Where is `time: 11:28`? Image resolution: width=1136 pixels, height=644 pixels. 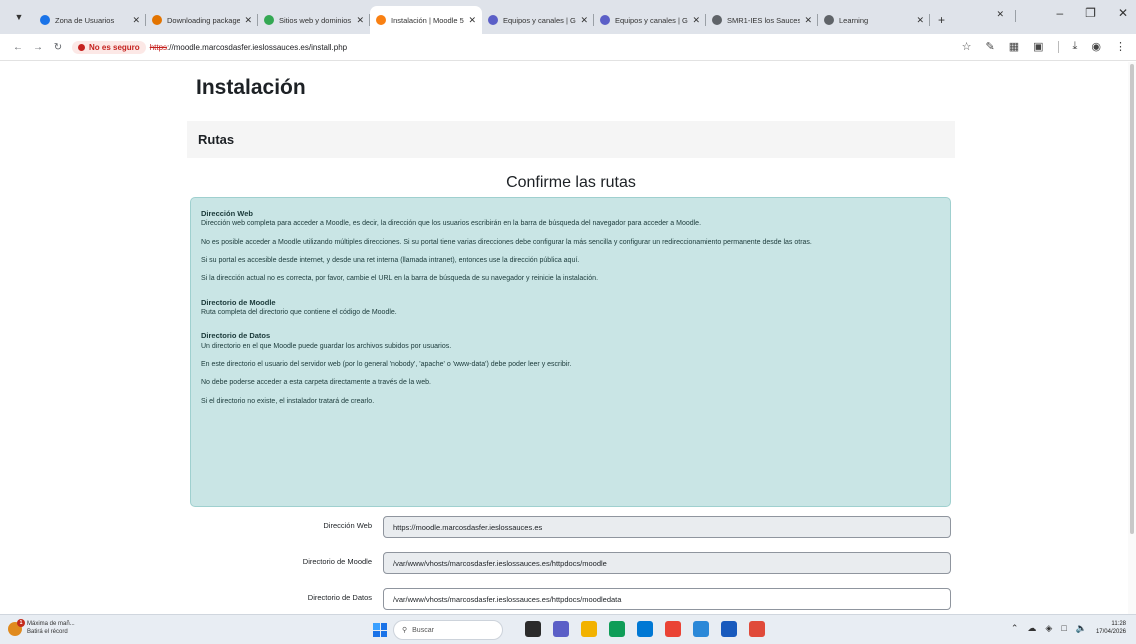
time: 11:28 is located at coordinates (1118, 624).